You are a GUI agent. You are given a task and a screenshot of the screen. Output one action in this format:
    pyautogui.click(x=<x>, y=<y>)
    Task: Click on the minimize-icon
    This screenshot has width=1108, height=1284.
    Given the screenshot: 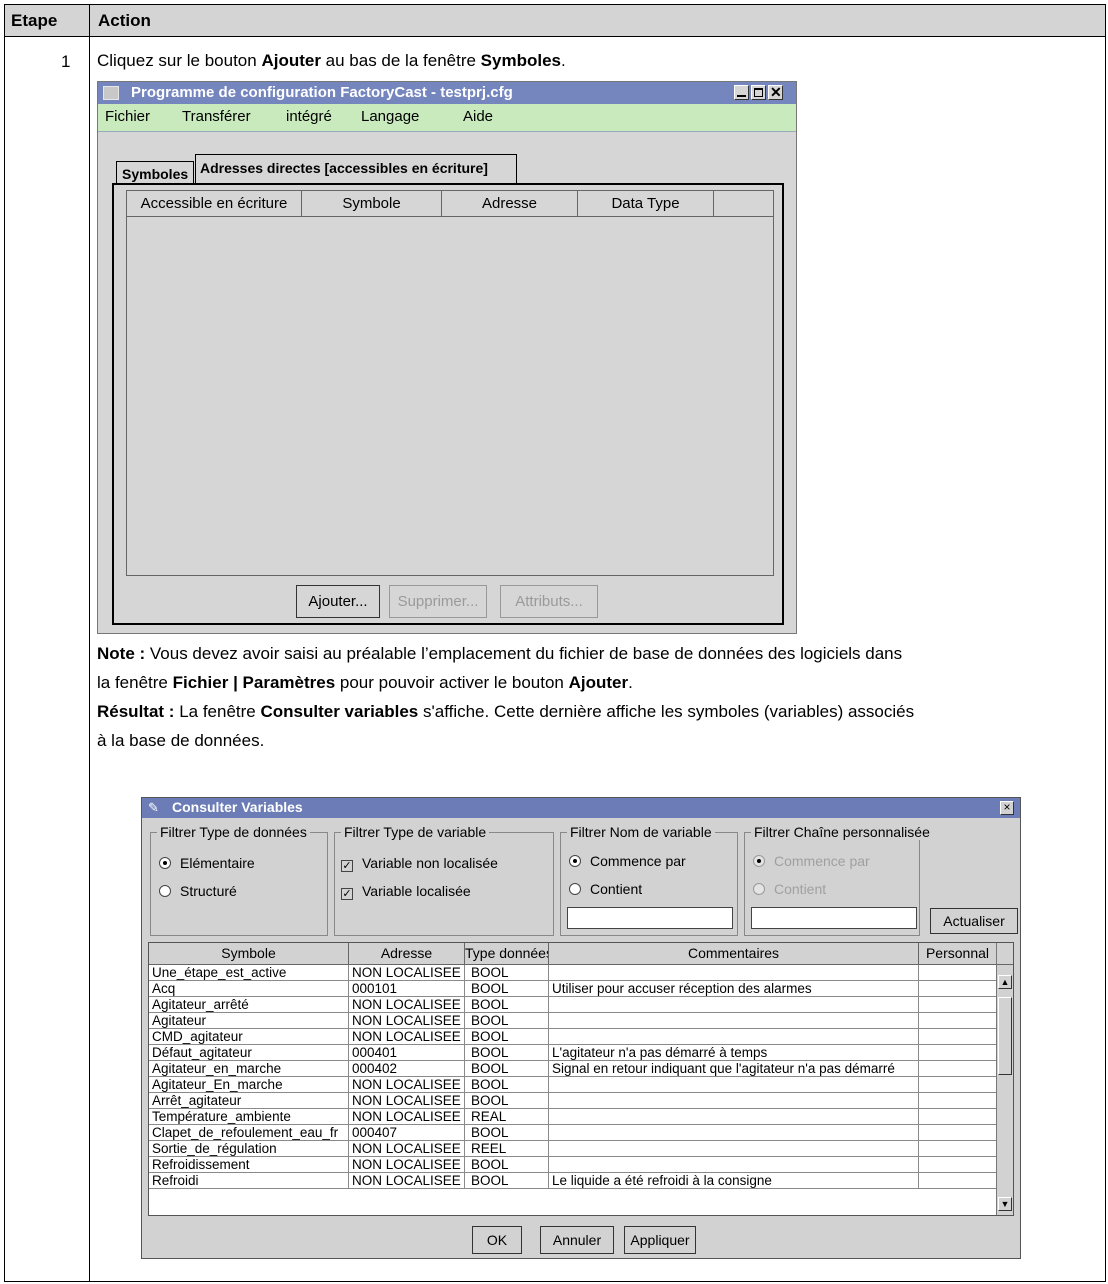 What is the action you would take?
    pyautogui.click(x=741, y=92)
    